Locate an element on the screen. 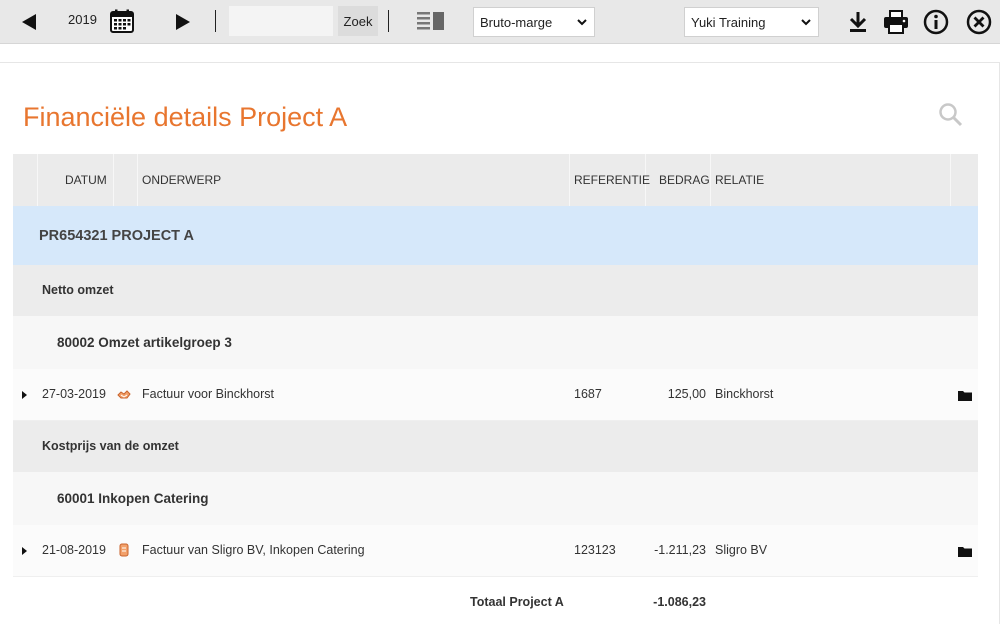  view-select-value: Bruto-marge is located at coordinates (516, 22).